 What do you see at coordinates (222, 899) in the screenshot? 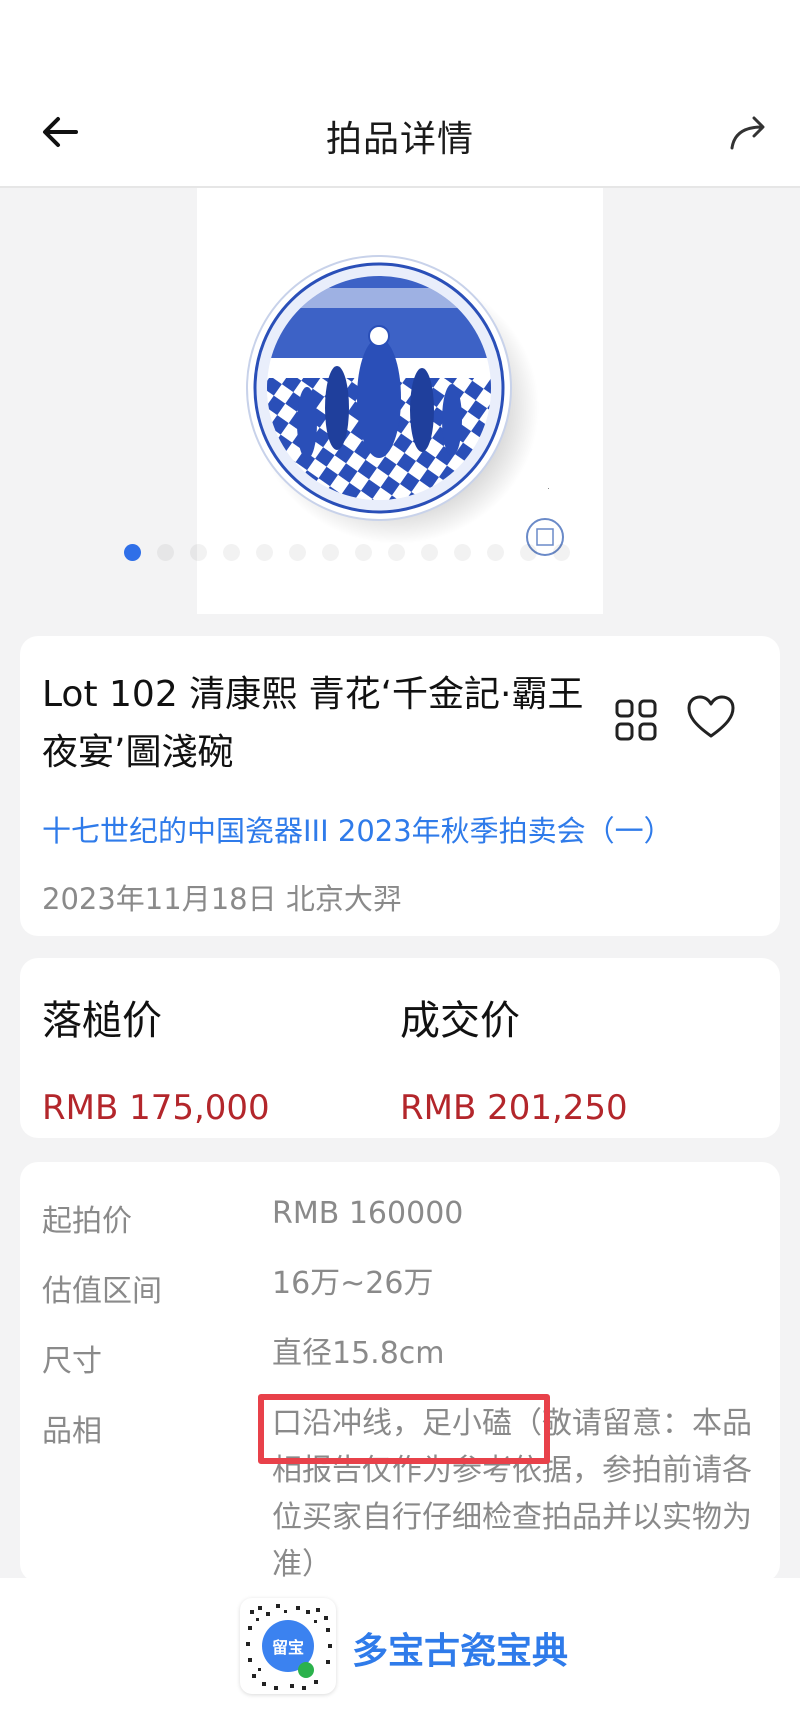
I see `auction-date: 2023年11月18日 北京大羿` at bounding box center [222, 899].